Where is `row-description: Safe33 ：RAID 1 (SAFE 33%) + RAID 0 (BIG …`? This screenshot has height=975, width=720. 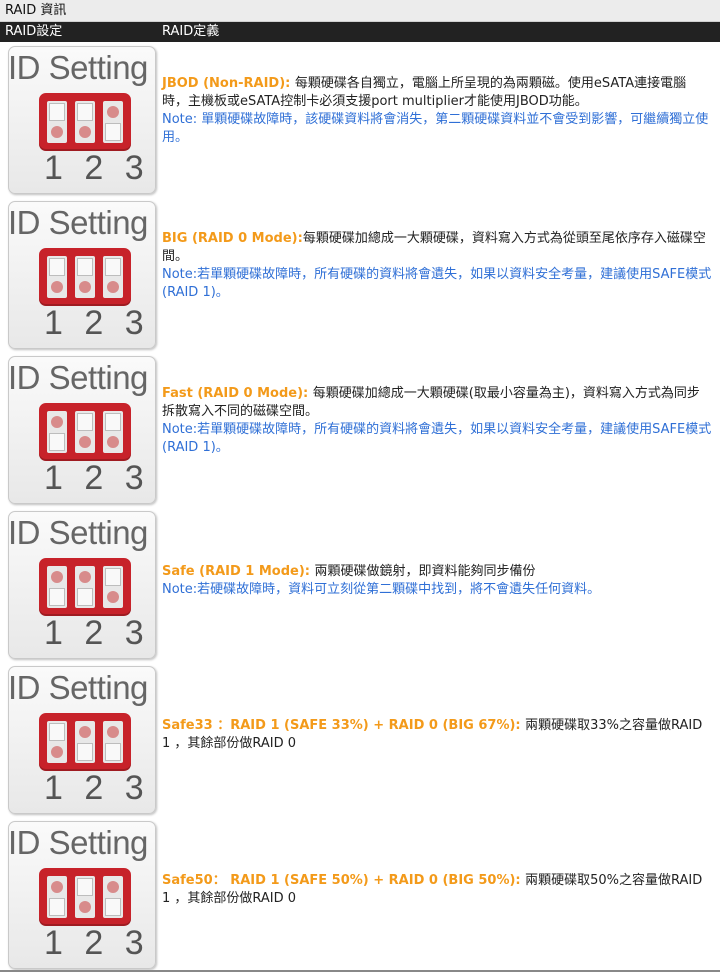 row-description: Safe33 ：RAID 1 (SAFE 33%) + RAID 0 (BIG … is located at coordinates (437, 735).